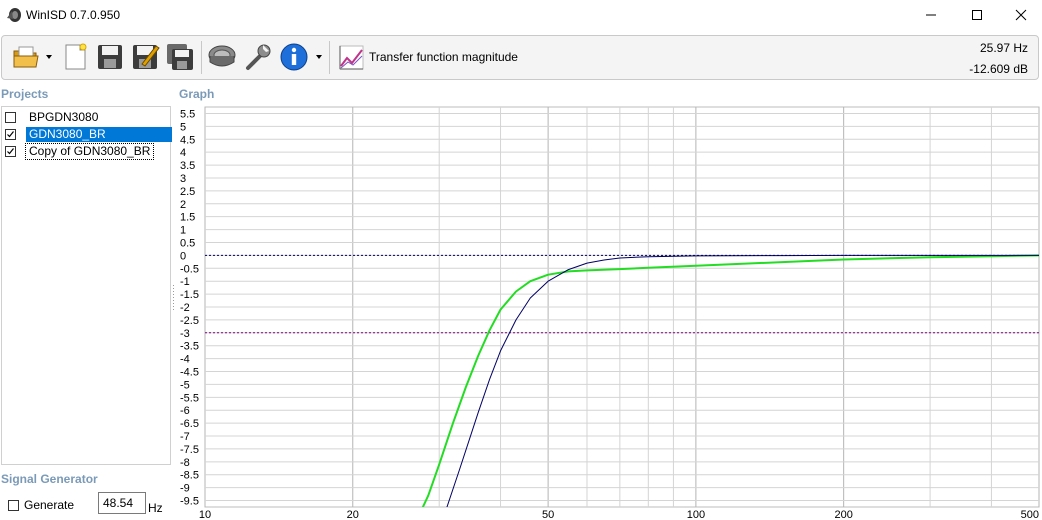 This screenshot has width=1042, height=520. What do you see at coordinates (1030, 514) in the screenshot?
I see `x-tick-label: 500` at bounding box center [1030, 514].